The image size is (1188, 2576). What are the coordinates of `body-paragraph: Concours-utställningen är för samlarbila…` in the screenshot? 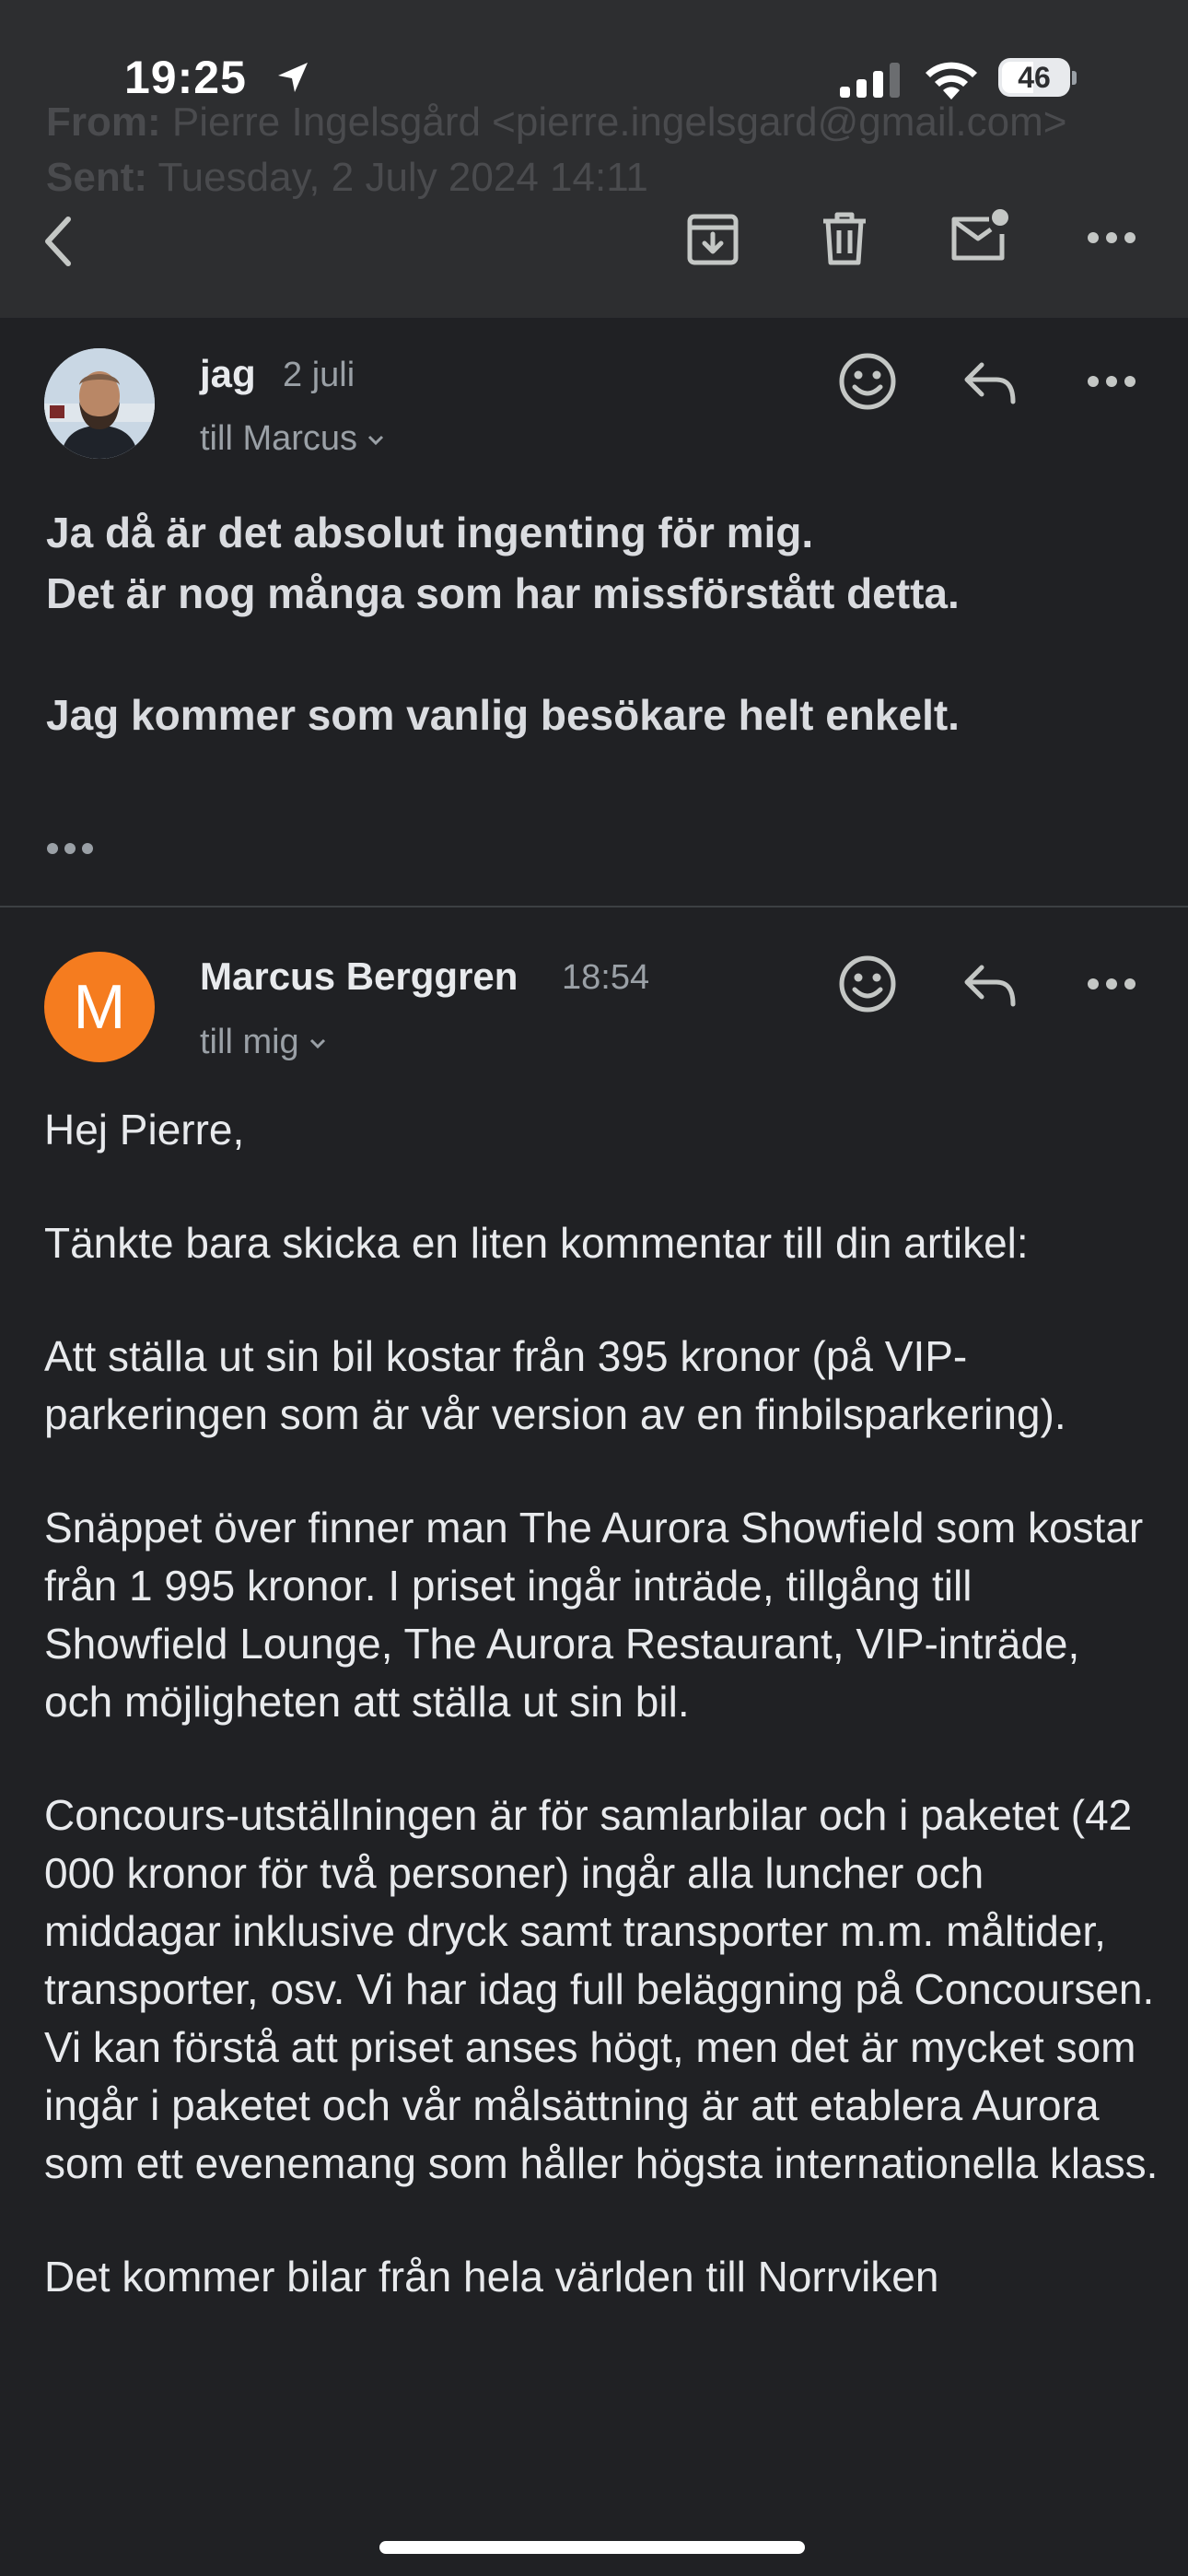 It's located at (601, 1989).